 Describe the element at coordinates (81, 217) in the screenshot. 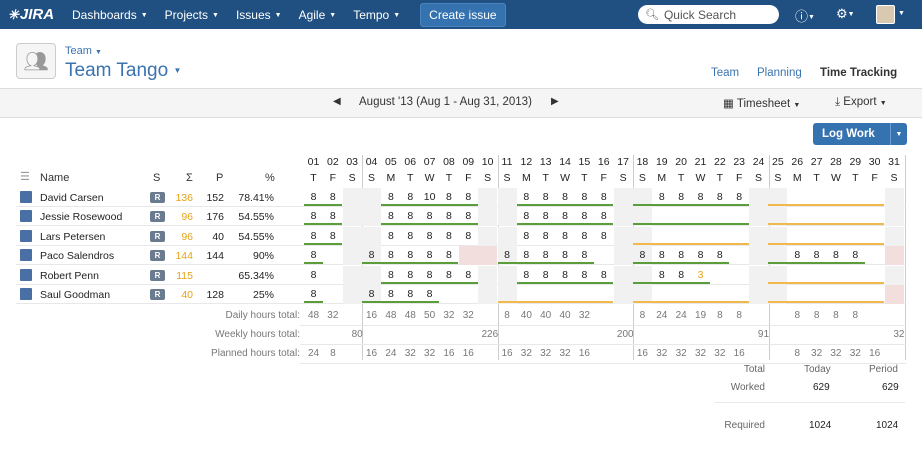

I see `user-name: Jessie Rosewood` at that location.